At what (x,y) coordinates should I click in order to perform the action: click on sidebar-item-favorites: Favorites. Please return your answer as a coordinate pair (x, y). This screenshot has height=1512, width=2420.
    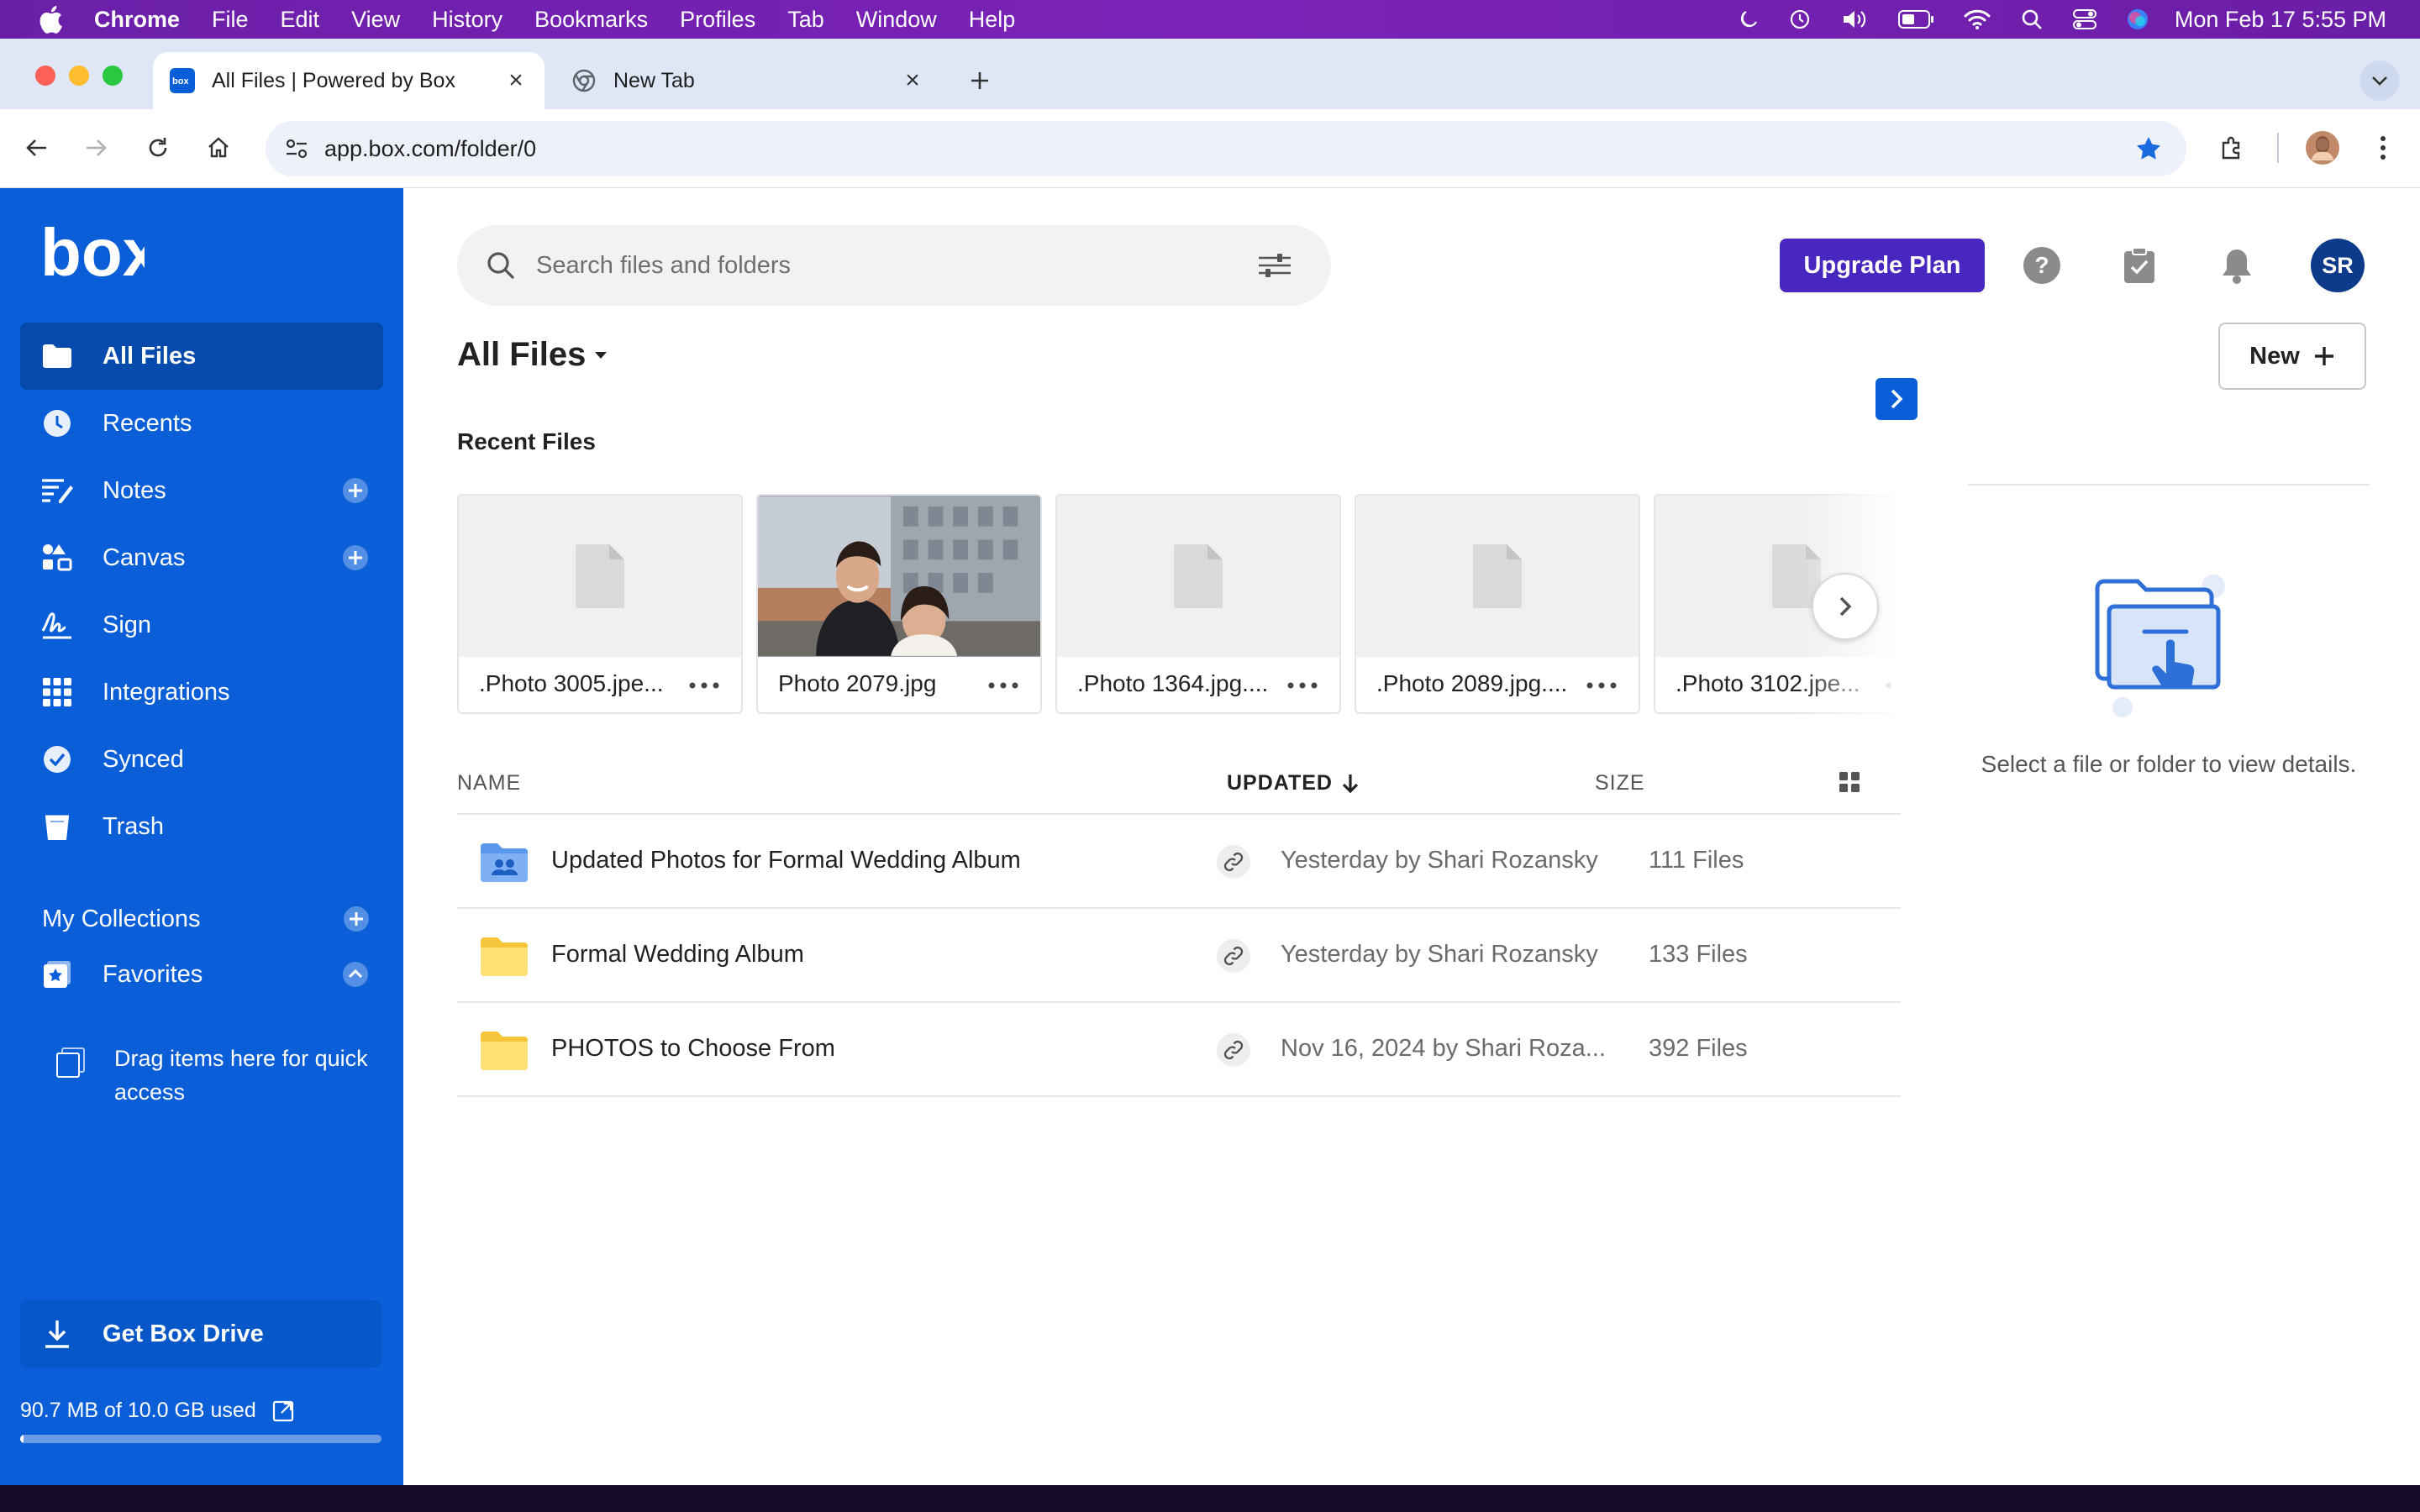
    Looking at the image, I should click on (202, 974).